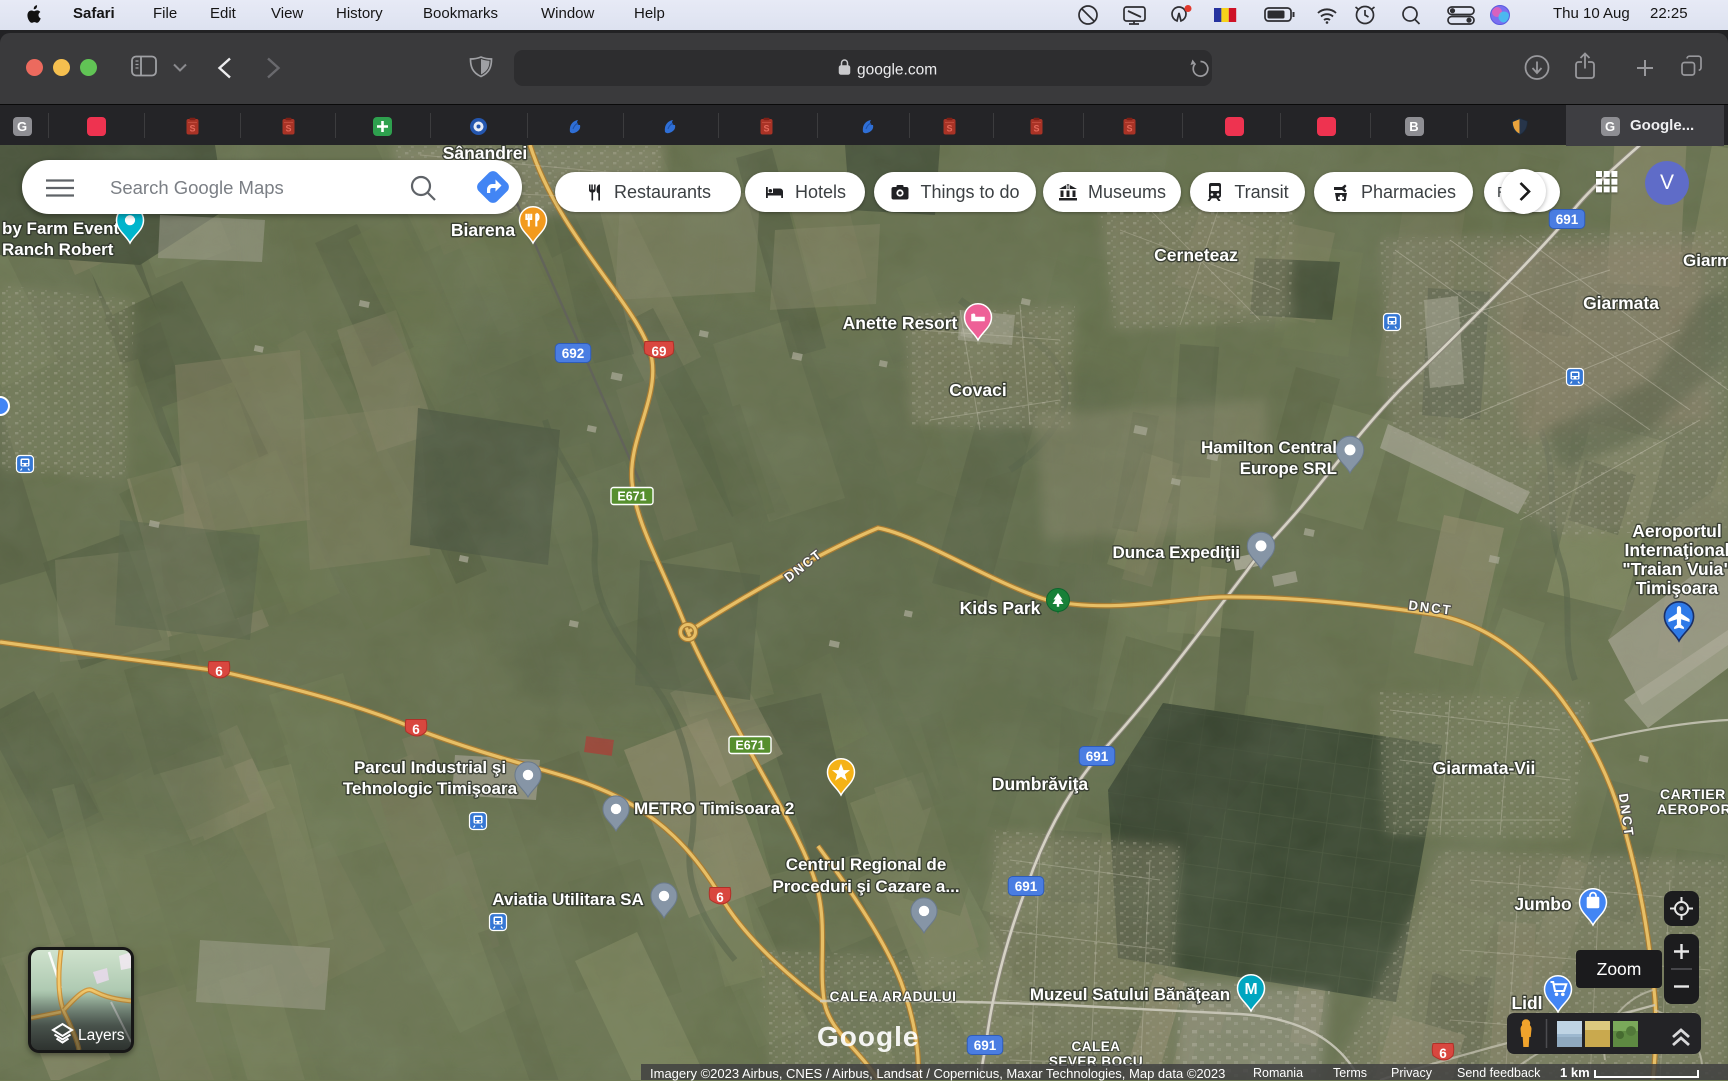  Describe the element at coordinates (897, 70) in the screenshot. I see `svg-text: google.com` at that location.